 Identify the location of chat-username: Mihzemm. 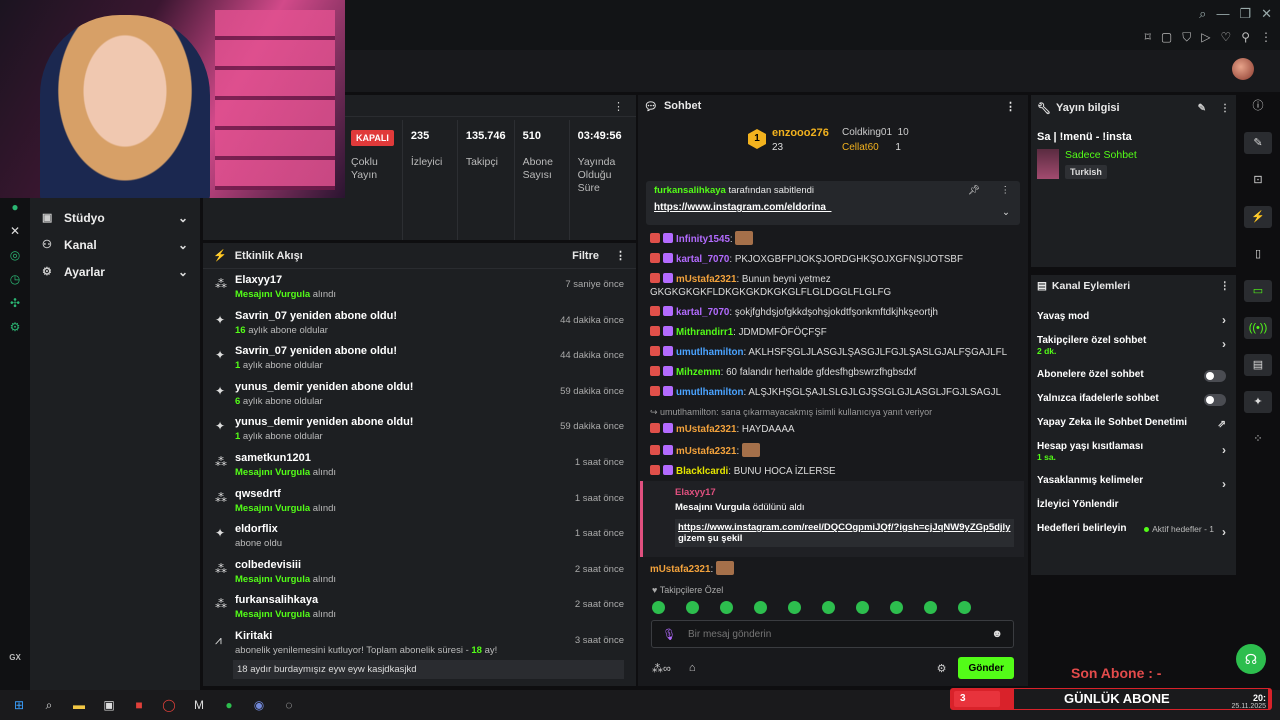
(698, 372).